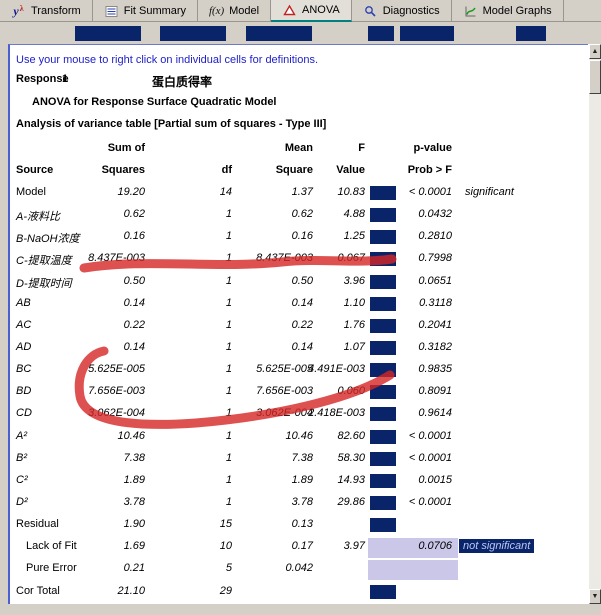 The width and height of the screenshot is (601, 615). I want to click on anova-table-row: B-NaOH浓度 0.16 1 0.16 1.25 0.2810, so click(299, 238).